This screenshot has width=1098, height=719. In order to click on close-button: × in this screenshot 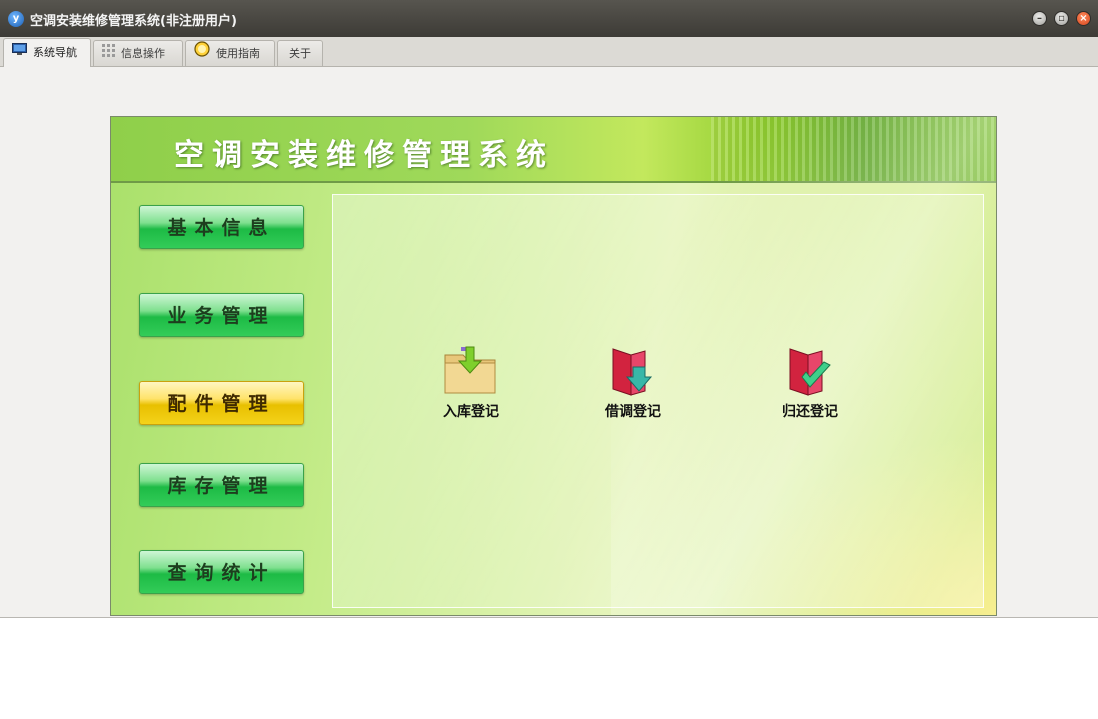, I will do `click(1083, 18)`.